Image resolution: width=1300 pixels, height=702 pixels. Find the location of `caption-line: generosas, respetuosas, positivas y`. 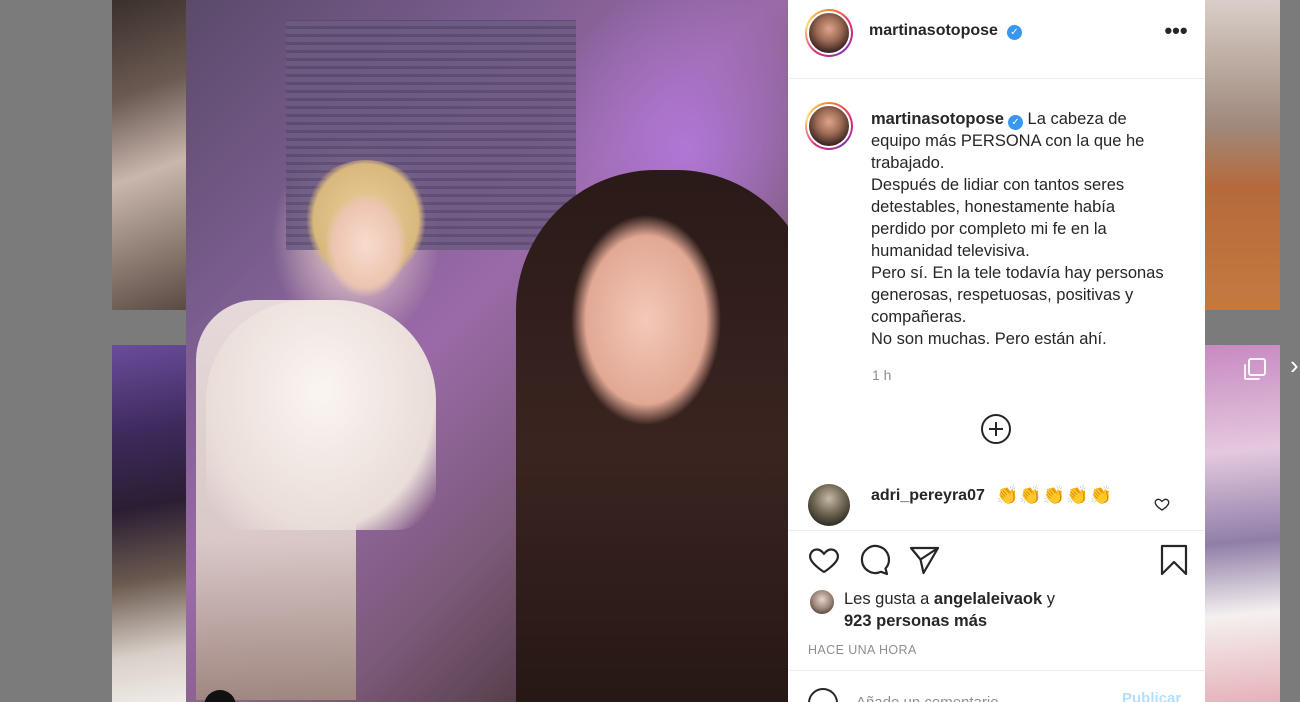

caption-line: generosas, respetuosas, positivas y is located at coordinates (1002, 295).